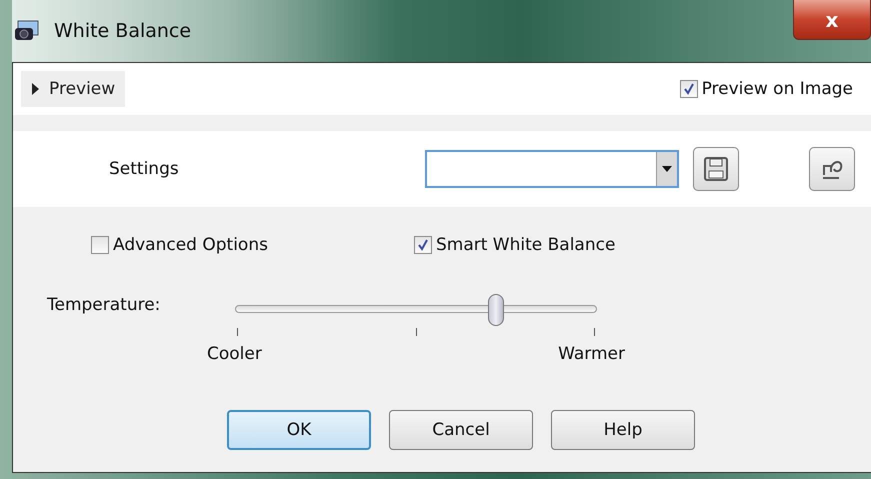 The image size is (871, 479). What do you see at coordinates (461, 430) in the screenshot?
I see `dialog-button: Cancel` at bounding box center [461, 430].